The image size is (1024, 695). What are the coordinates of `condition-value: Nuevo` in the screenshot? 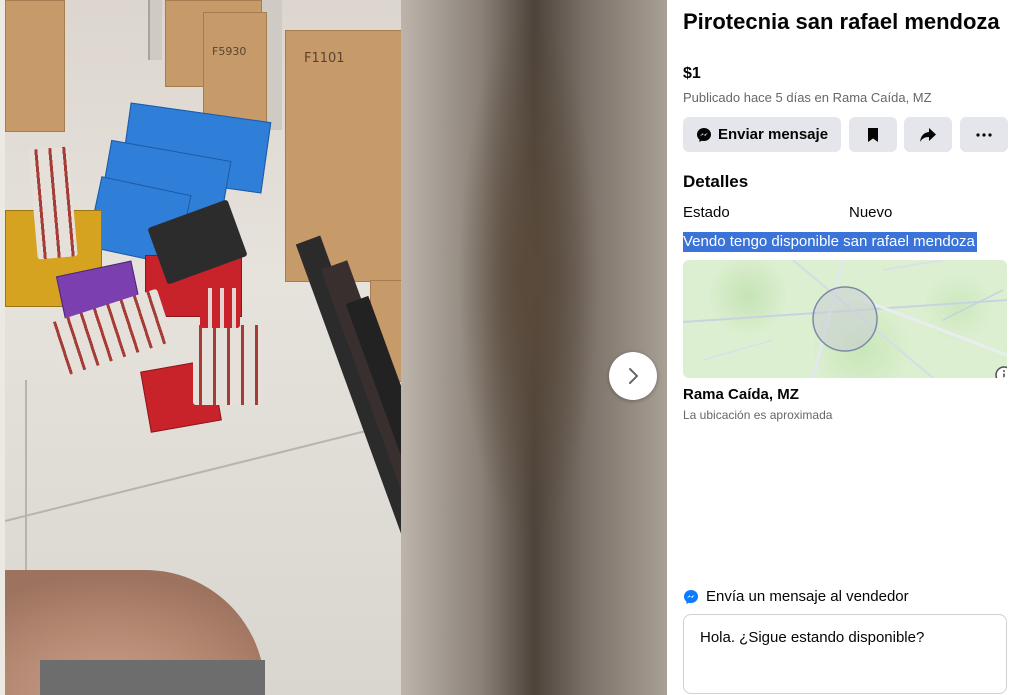 It's located at (871, 212).